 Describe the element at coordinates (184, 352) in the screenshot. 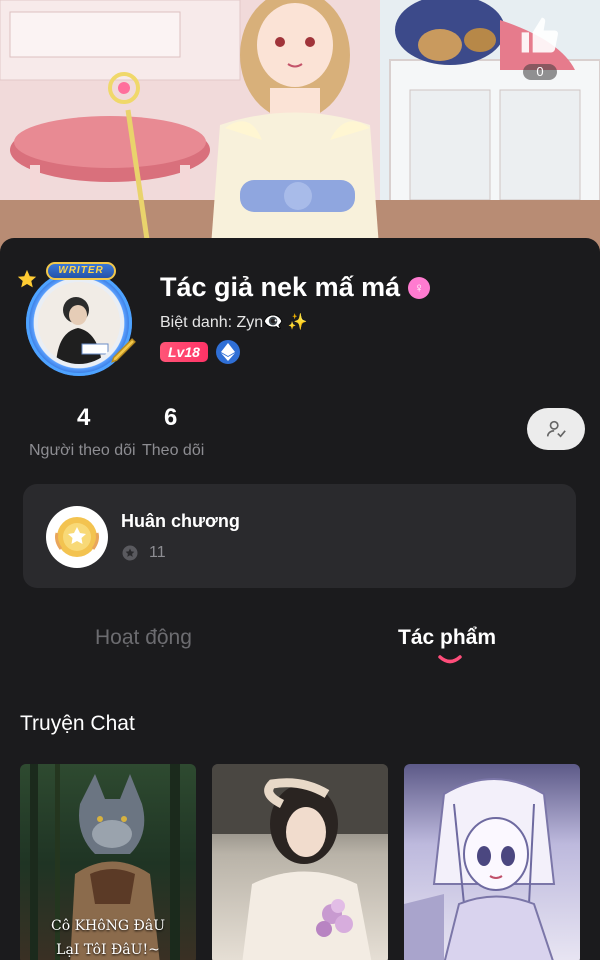

I see `level-badge: Lv18` at that location.